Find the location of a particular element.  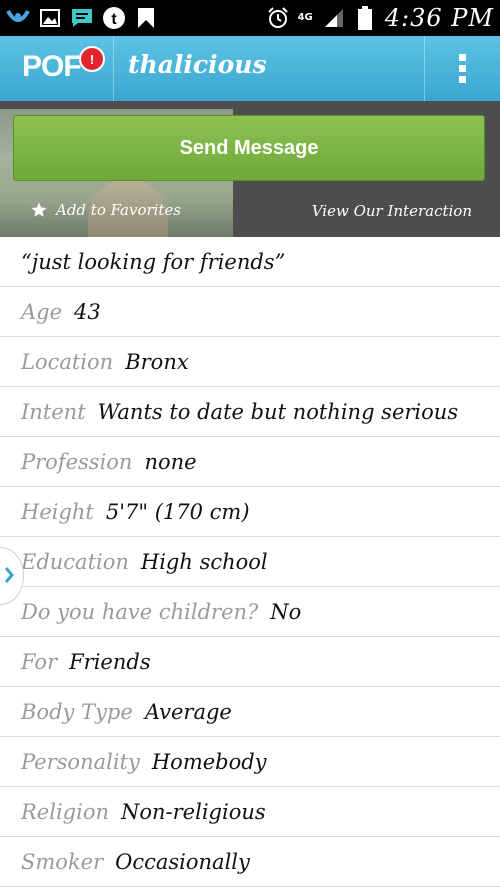

send-message-button: Send Message is located at coordinates (249, 148).